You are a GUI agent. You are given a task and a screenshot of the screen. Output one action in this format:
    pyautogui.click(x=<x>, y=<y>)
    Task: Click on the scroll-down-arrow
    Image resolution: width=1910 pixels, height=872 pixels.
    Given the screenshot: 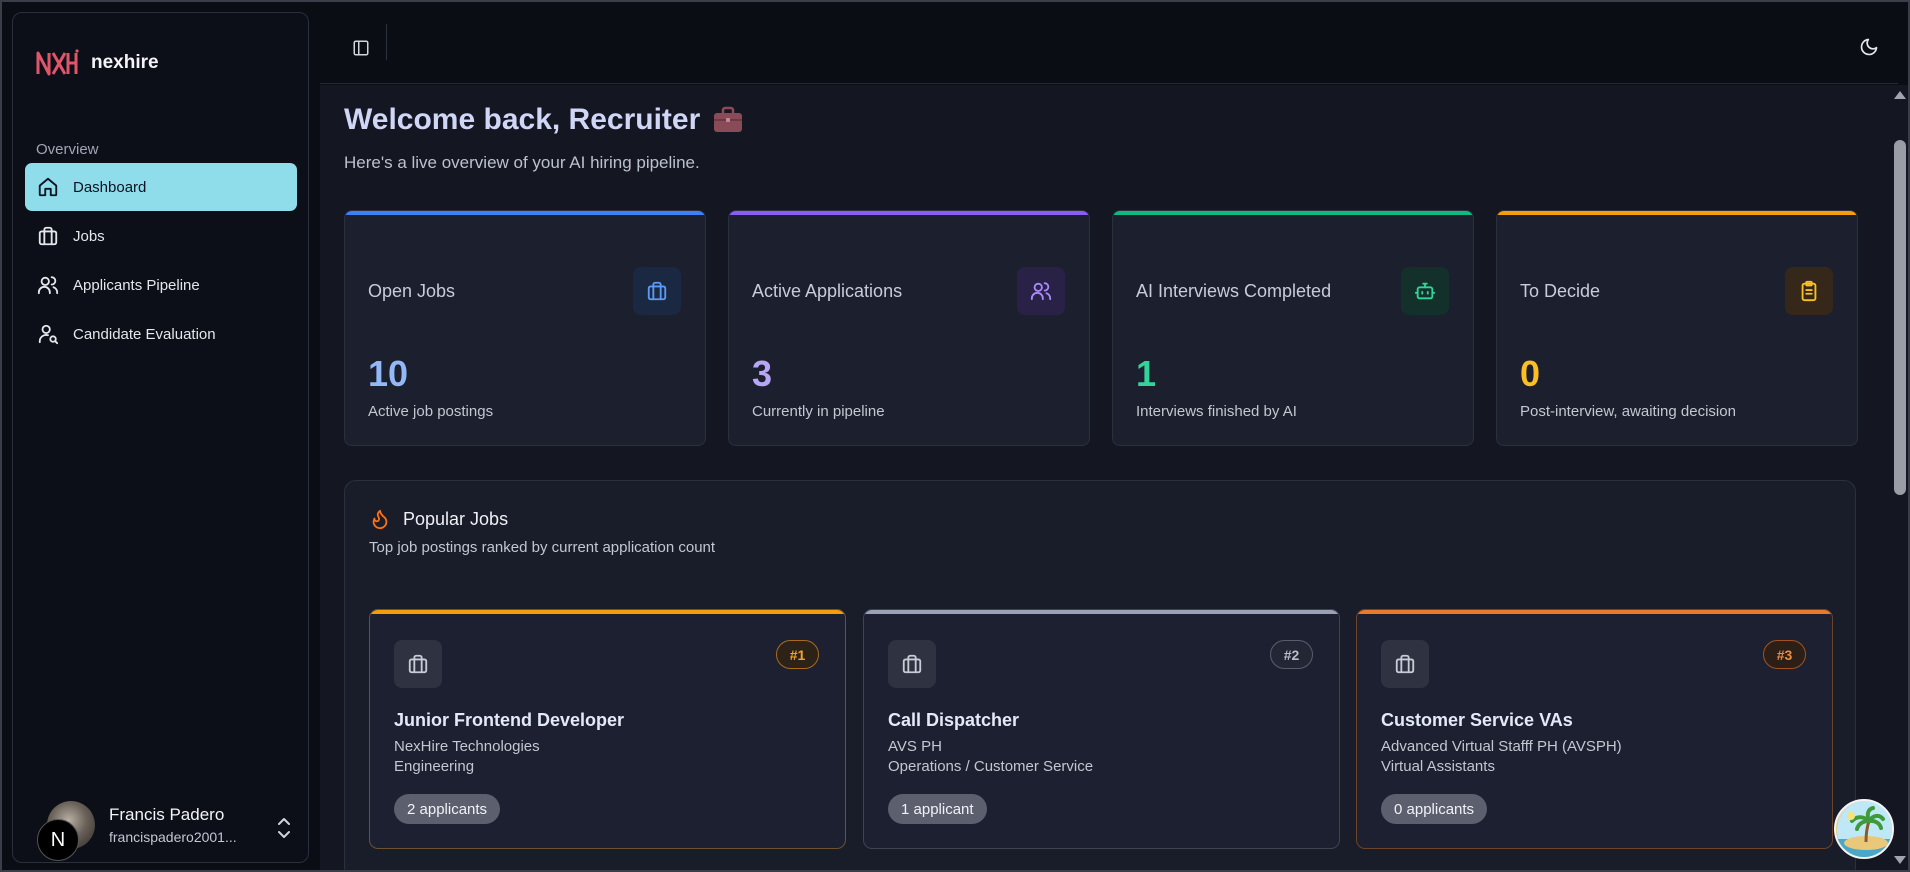 What is the action you would take?
    pyautogui.click(x=1900, y=860)
    